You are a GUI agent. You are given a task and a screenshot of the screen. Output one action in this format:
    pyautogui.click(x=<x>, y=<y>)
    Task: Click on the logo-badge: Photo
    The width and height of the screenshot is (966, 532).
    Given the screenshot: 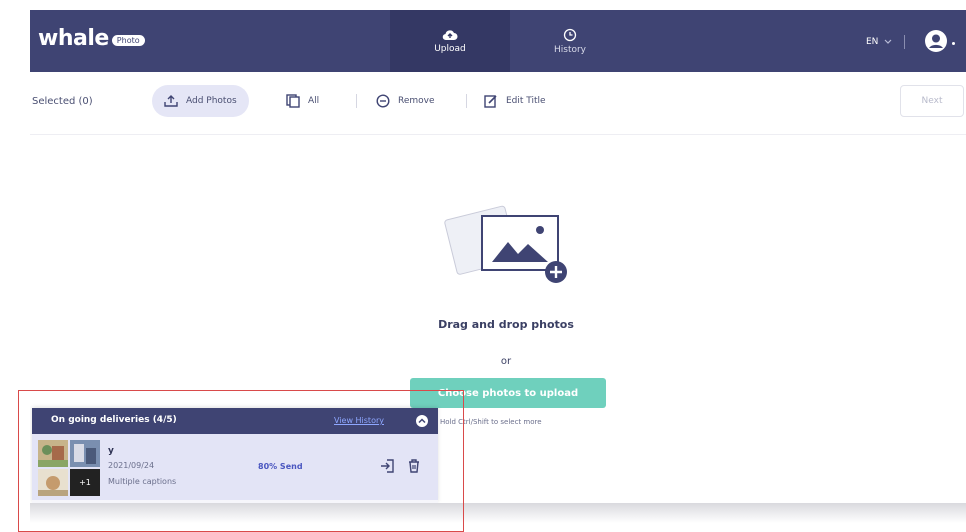 What is the action you would take?
    pyautogui.click(x=128, y=40)
    